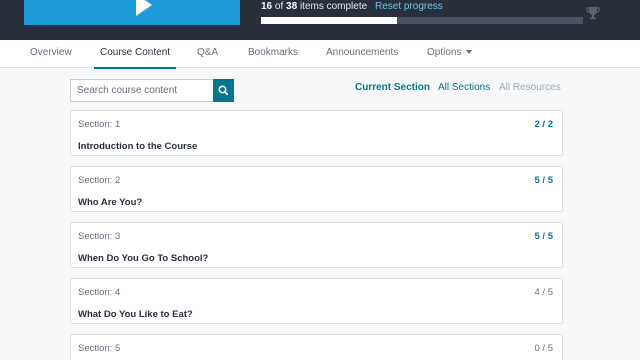 This screenshot has width=640, height=360. I want to click on video-thumbnail, so click(132, 12).